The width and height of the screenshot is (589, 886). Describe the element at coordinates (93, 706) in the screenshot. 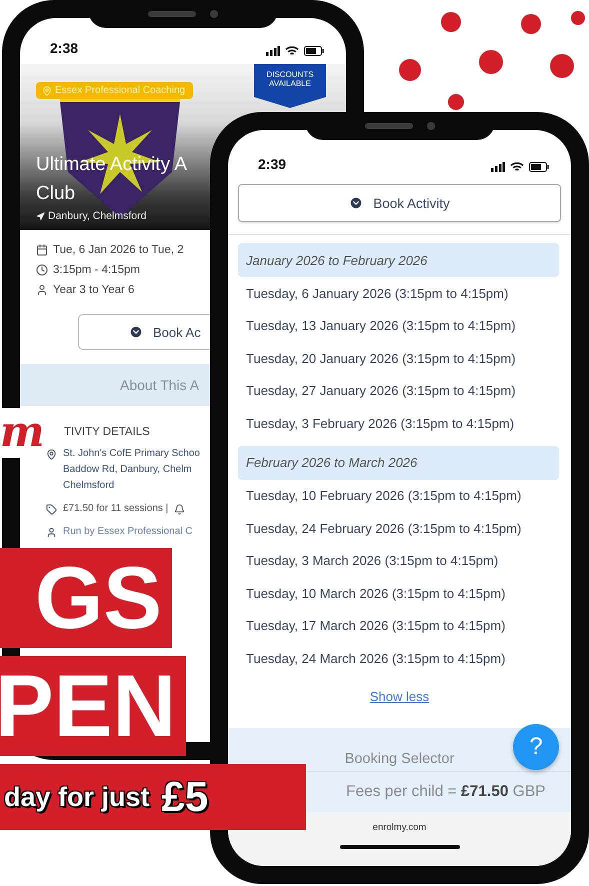

I see `headline-banner: PEN` at that location.